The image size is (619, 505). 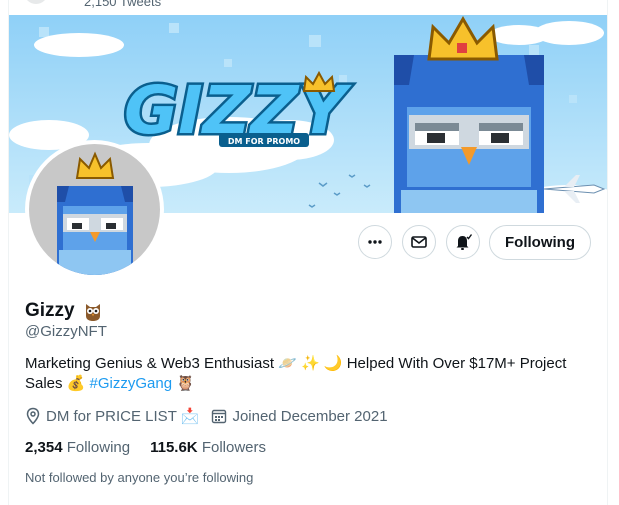 I want to click on owl-emoji-icon, so click(x=92, y=312).